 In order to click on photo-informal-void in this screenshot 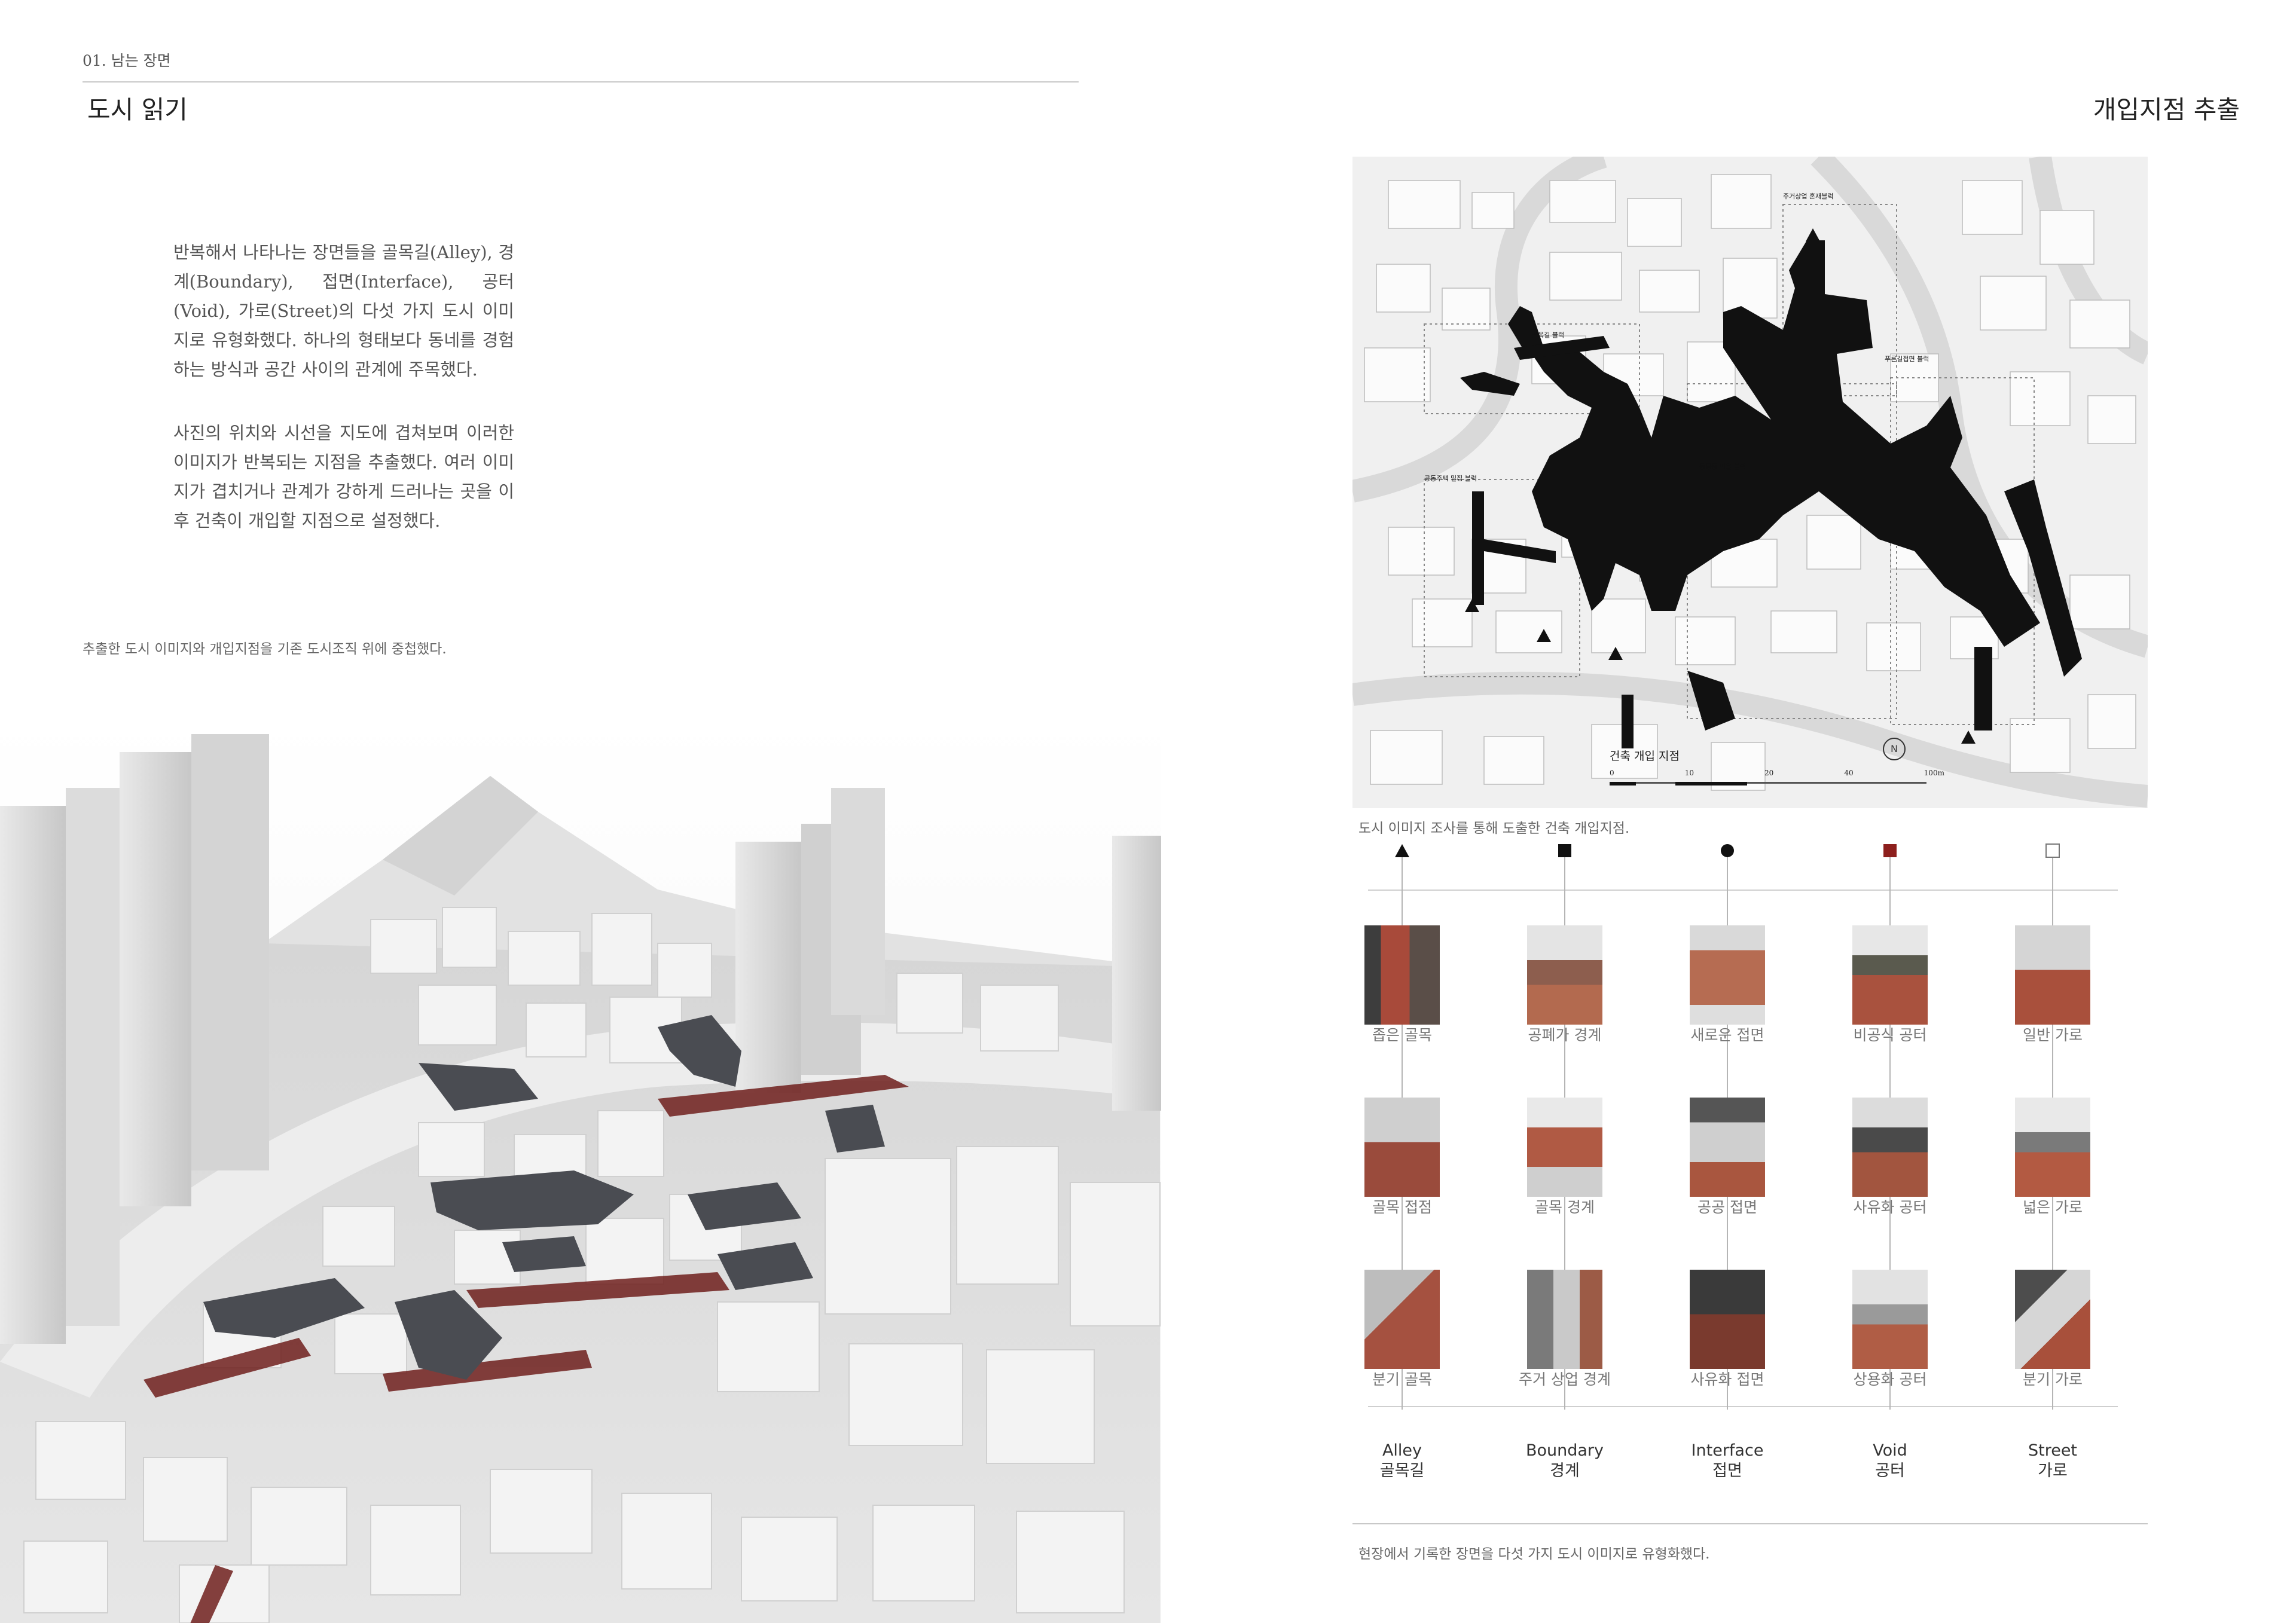, I will do `click(1890, 975)`.